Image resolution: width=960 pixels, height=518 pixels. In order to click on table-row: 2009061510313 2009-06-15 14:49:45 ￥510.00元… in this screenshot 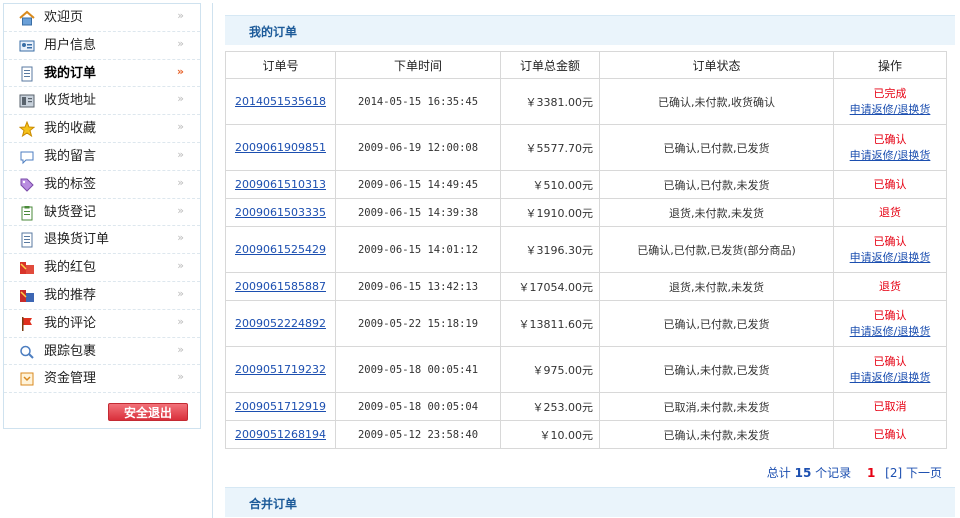, I will do `click(586, 184)`.